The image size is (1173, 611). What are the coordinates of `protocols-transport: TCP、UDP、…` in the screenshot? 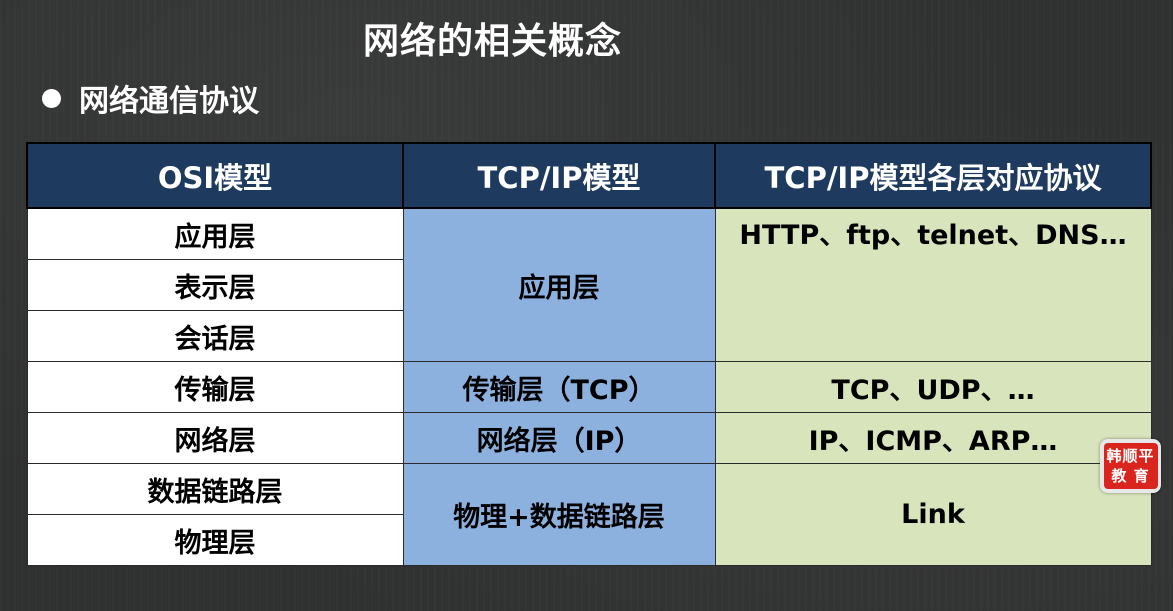 It's located at (933, 387).